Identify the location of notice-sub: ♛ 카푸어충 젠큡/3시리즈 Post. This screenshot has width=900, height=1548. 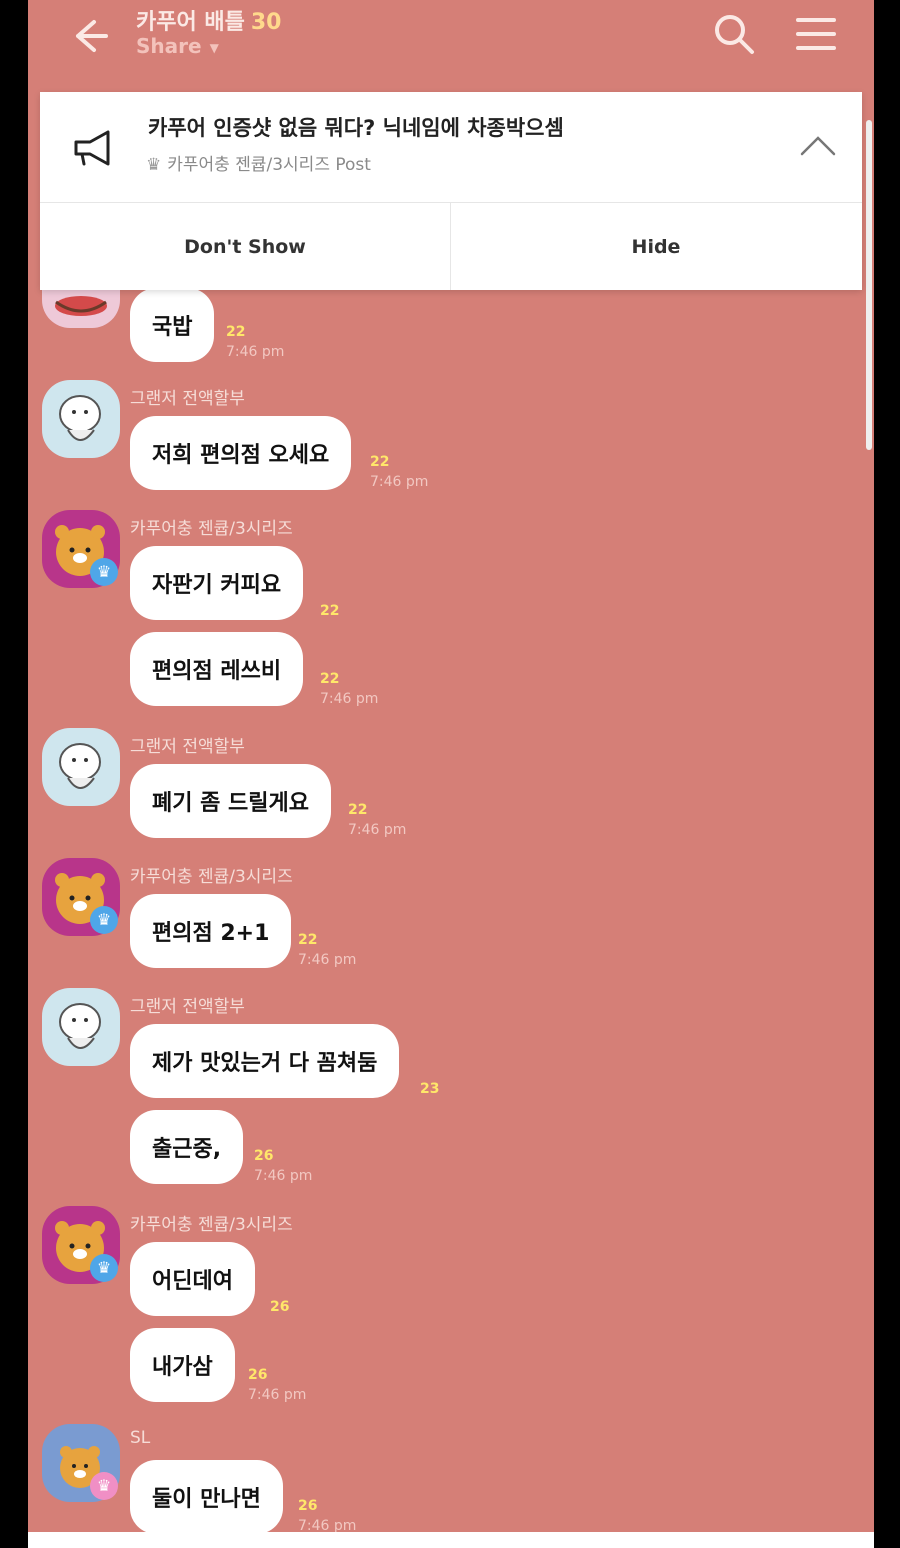
(258, 162).